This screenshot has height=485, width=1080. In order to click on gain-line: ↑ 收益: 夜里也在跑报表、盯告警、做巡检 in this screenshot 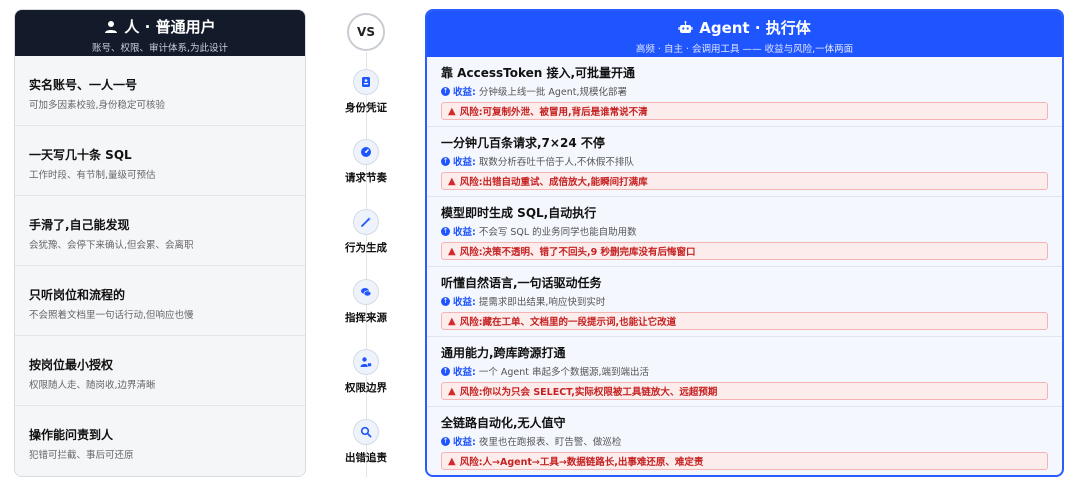, I will do `click(531, 442)`.